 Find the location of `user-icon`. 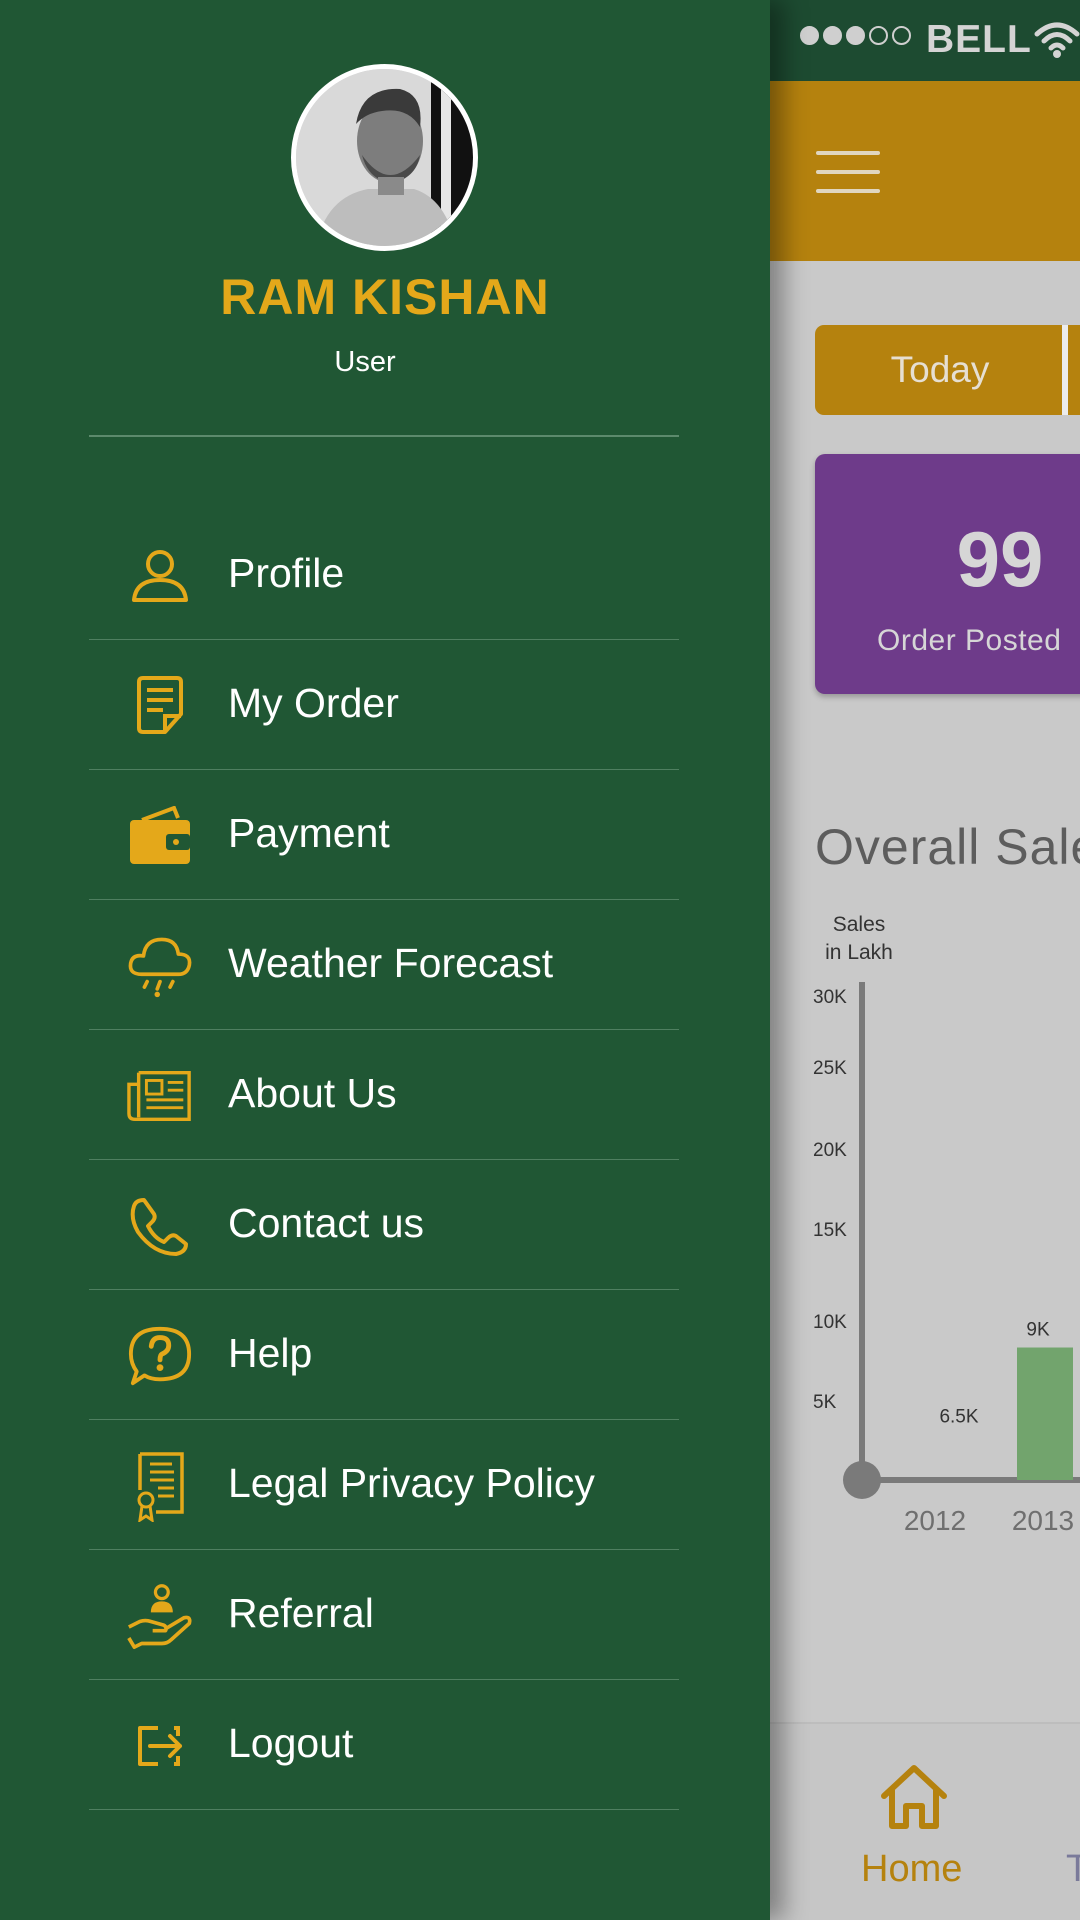

user-icon is located at coordinates (160, 576).